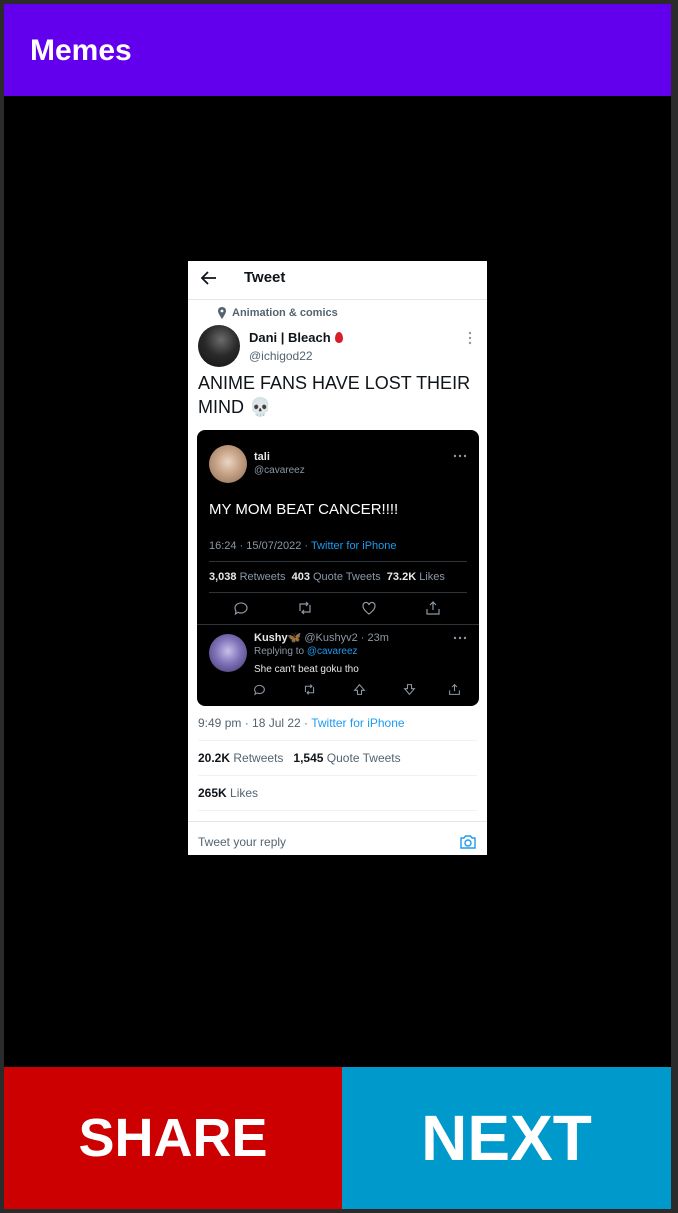  I want to click on reply-author-meta: @Kushyv2 · 23m, so click(346, 638).